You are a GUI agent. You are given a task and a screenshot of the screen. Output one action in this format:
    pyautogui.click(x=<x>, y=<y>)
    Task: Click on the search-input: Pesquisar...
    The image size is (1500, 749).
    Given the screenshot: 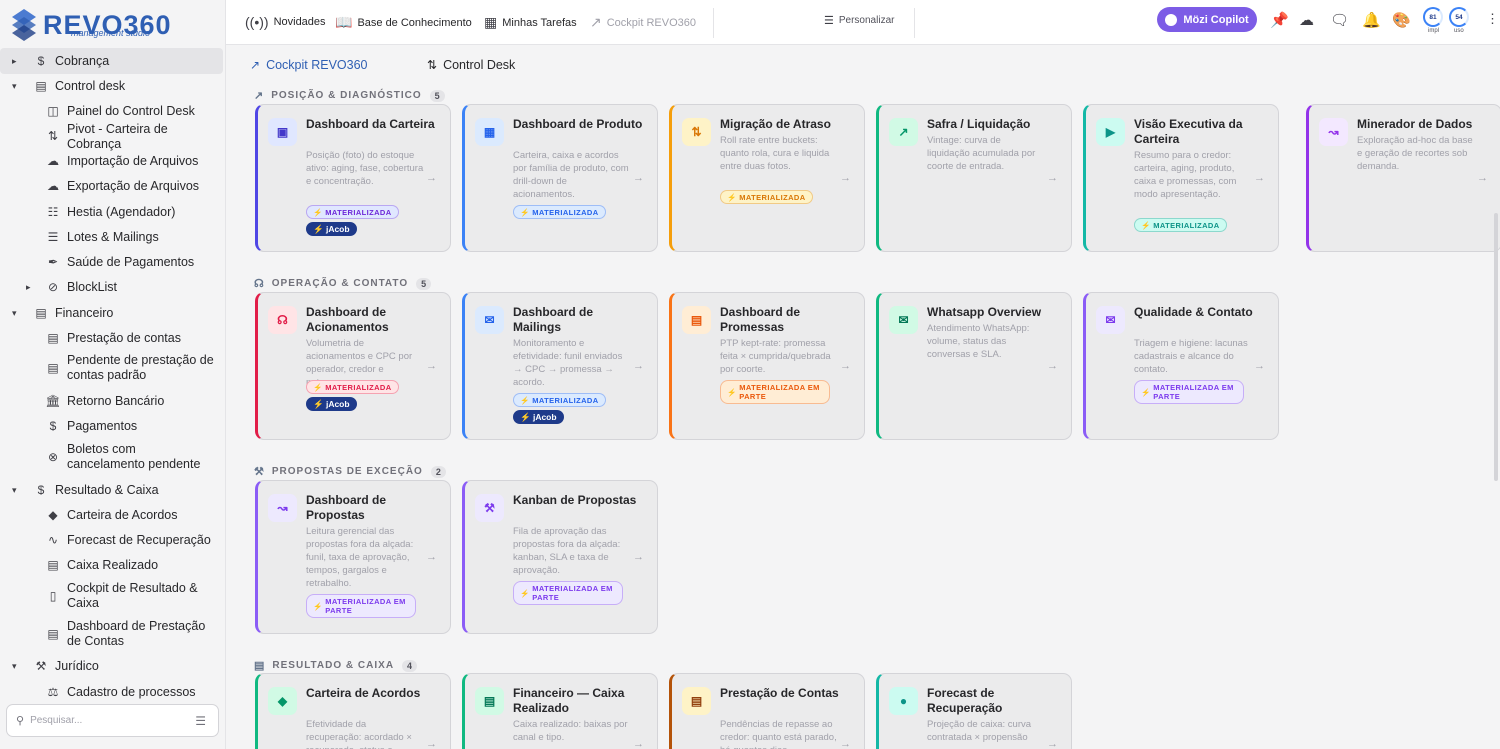 What is the action you would take?
    pyautogui.click(x=112, y=720)
    